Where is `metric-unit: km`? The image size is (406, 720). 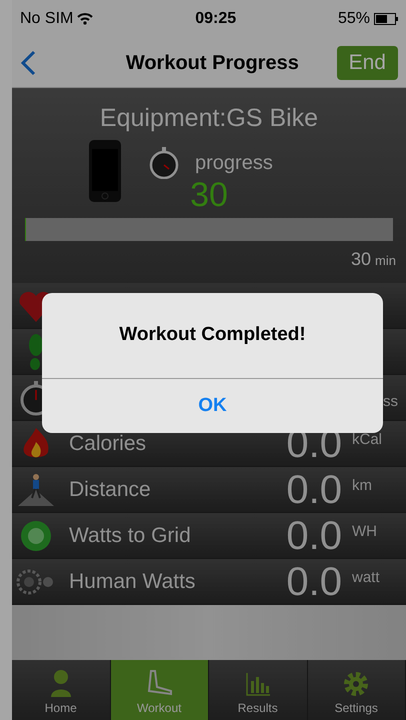
metric-unit: km is located at coordinates (362, 486).